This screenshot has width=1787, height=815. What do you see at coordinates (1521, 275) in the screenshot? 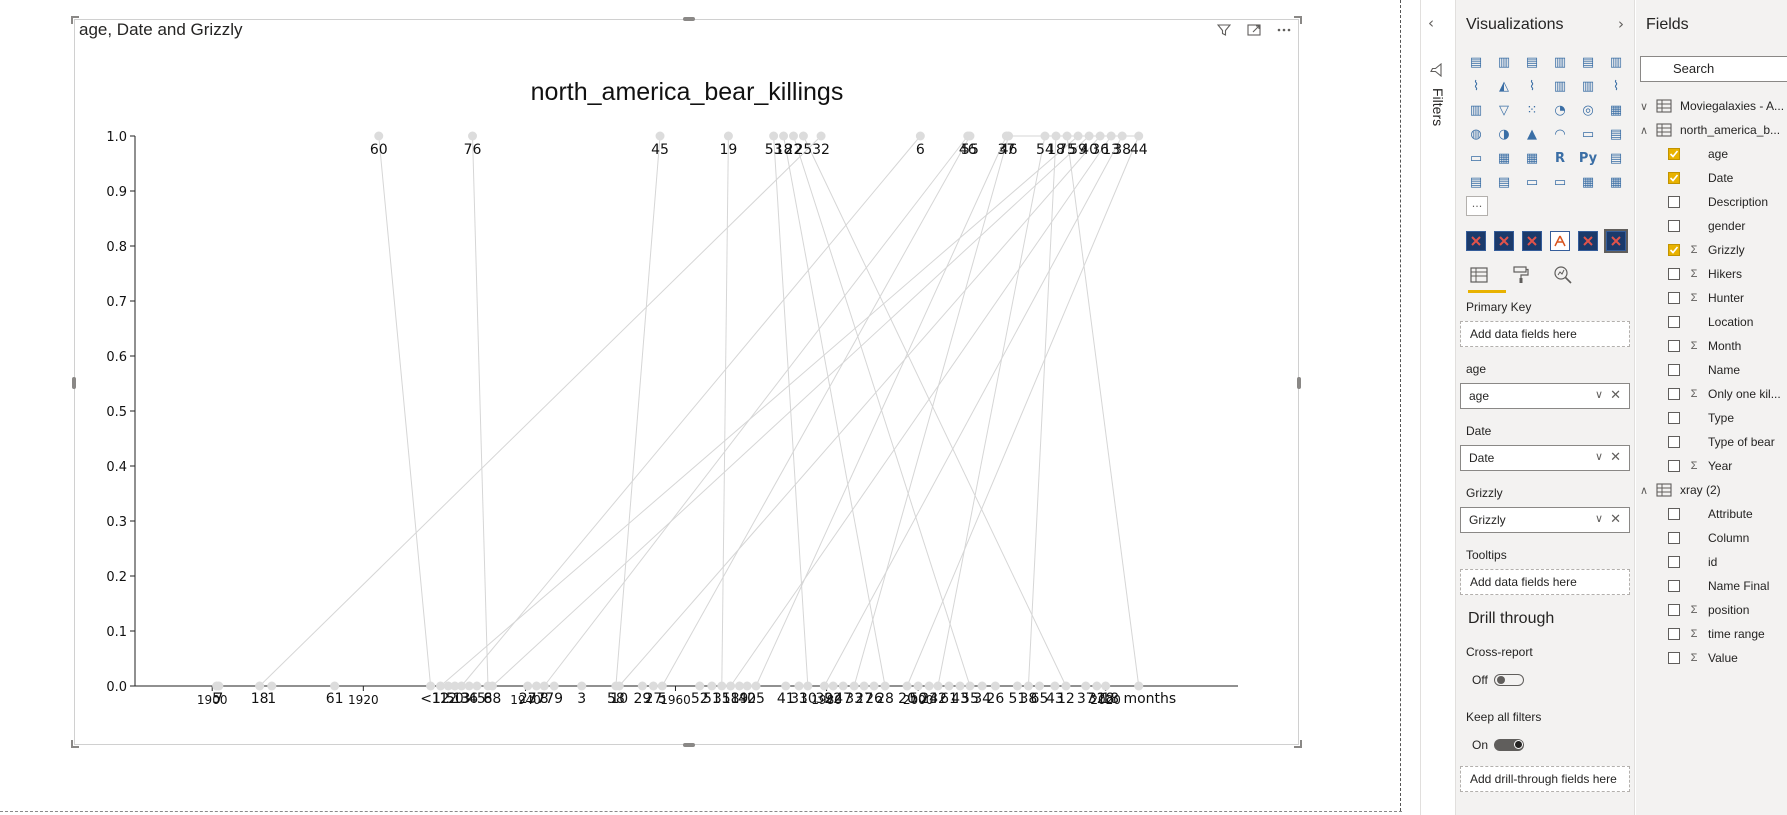
I see `format-paint-roller-icon` at bounding box center [1521, 275].